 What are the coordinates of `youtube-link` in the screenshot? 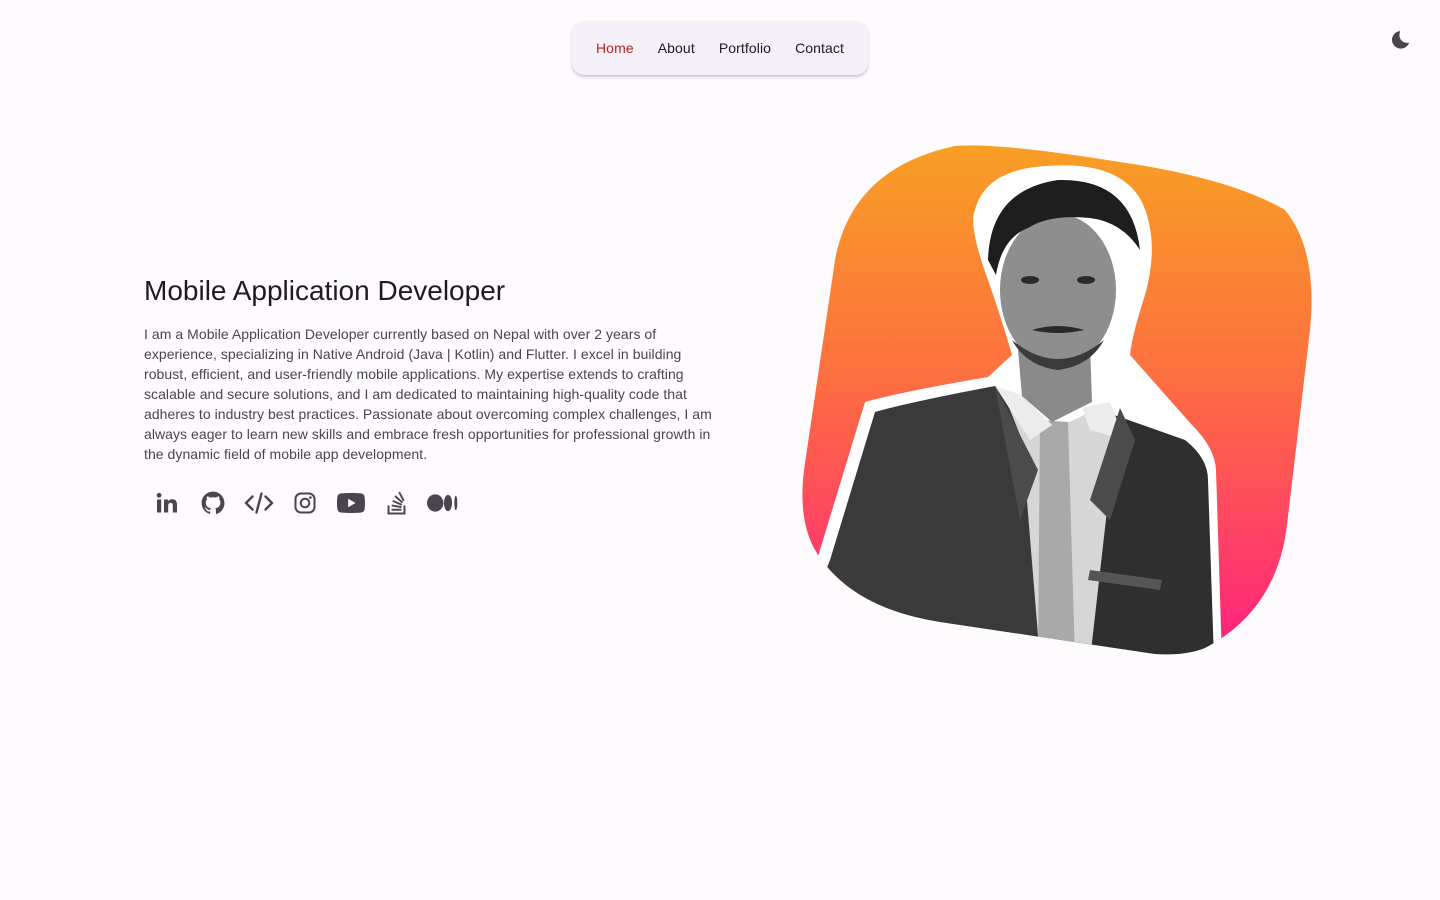 It's located at (351, 503).